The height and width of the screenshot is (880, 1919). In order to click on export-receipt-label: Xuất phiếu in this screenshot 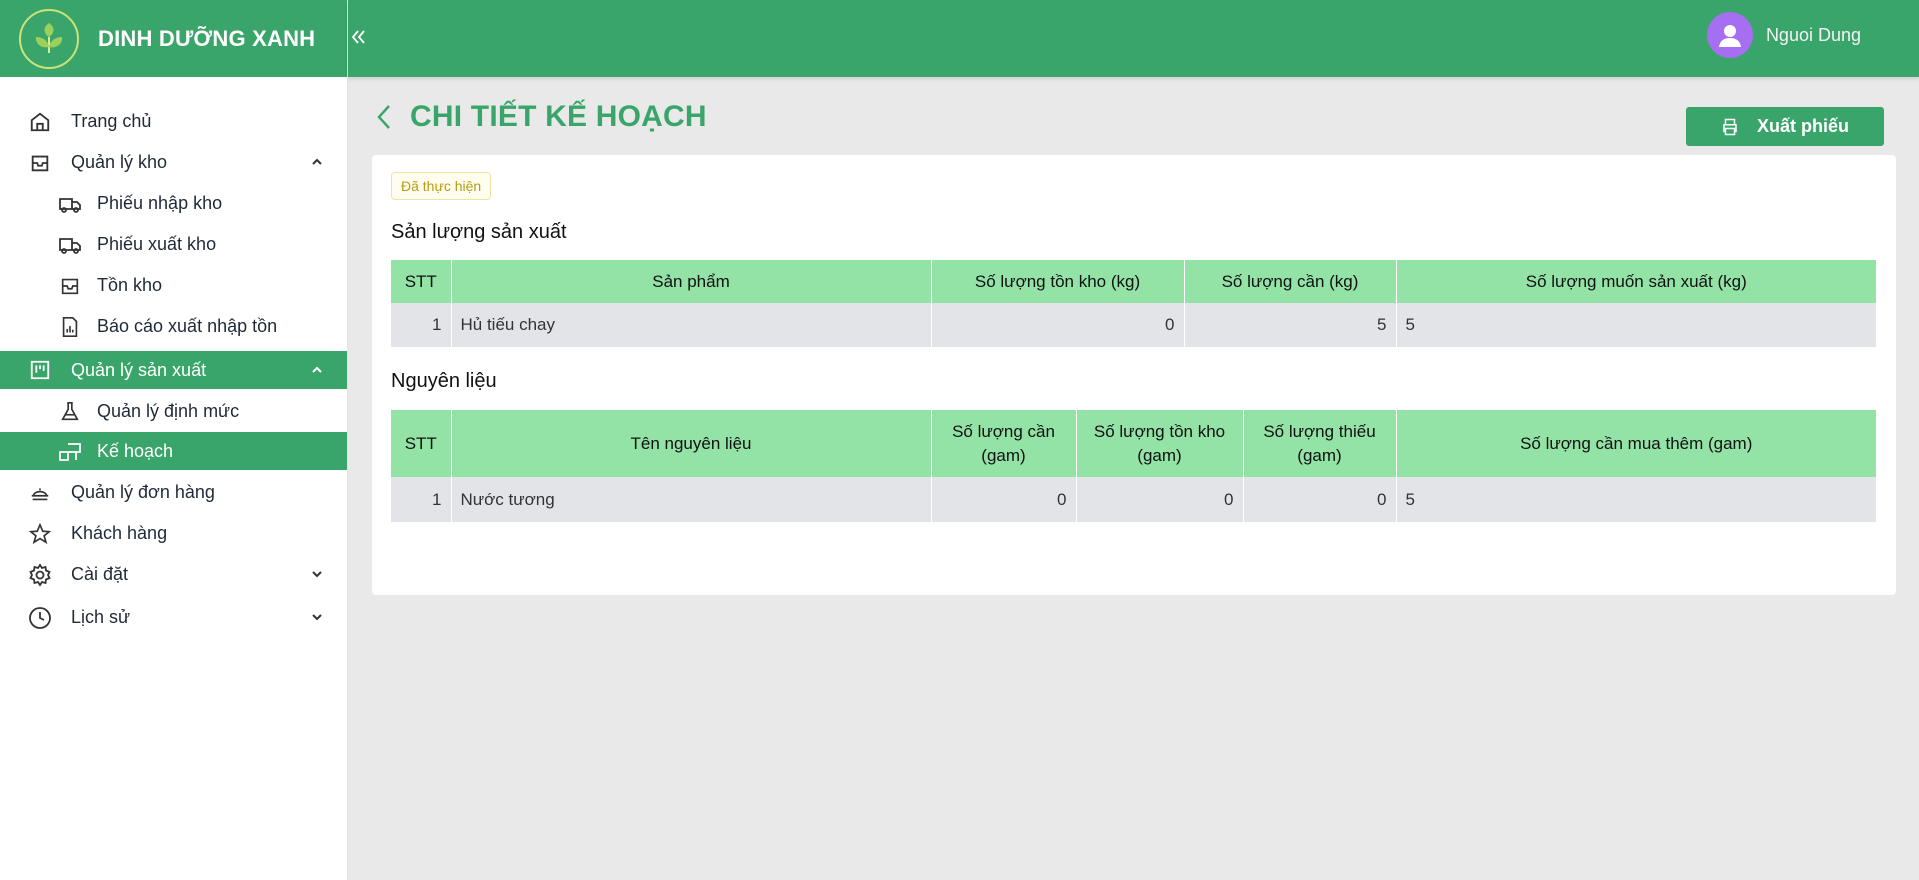, I will do `click(1802, 126)`.